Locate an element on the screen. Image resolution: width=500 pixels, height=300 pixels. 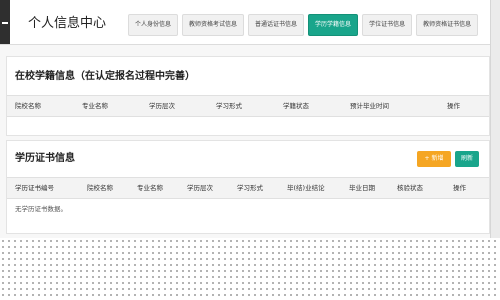
column-header: 毕业日期 is located at coordinates (362, 188).